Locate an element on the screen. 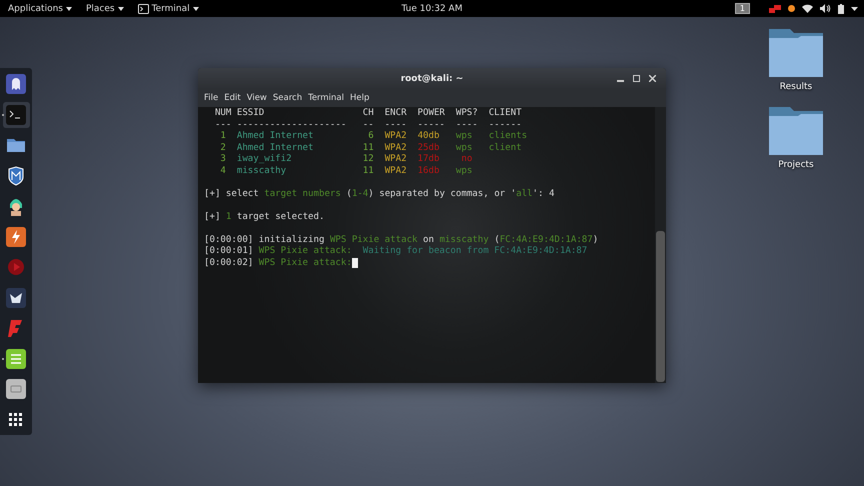 The height and width of the screenshot is (486, 864). terminal-text: [+] select is located at coordinates (232, 194).